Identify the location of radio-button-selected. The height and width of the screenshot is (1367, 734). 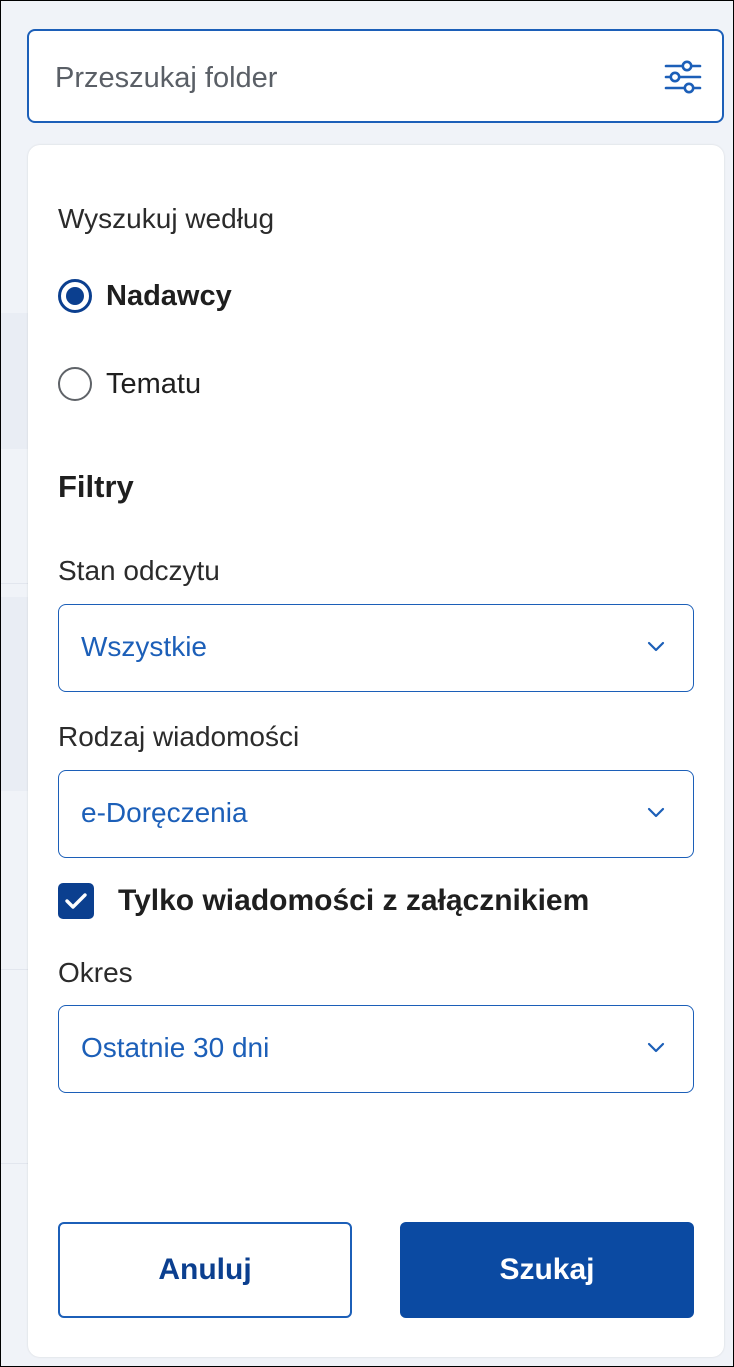
(75, 296).